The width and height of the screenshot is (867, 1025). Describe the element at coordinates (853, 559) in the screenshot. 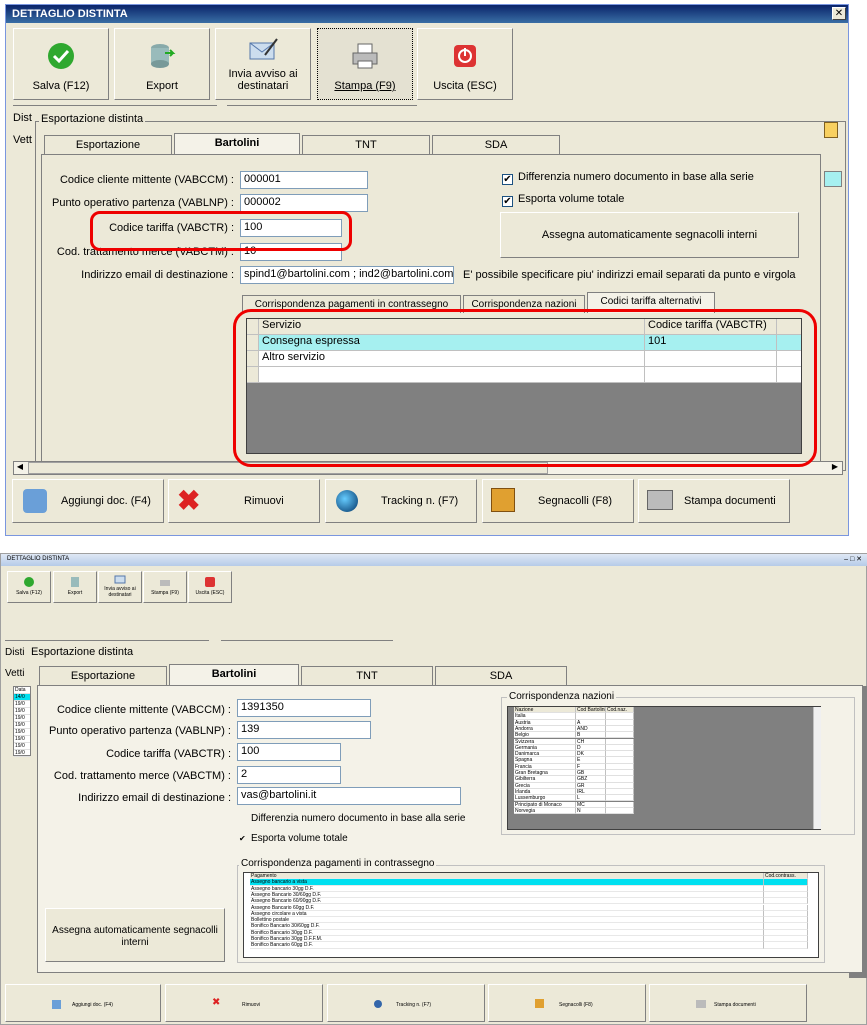

I see `bottom-window-controls: – □ ✕` at that location.